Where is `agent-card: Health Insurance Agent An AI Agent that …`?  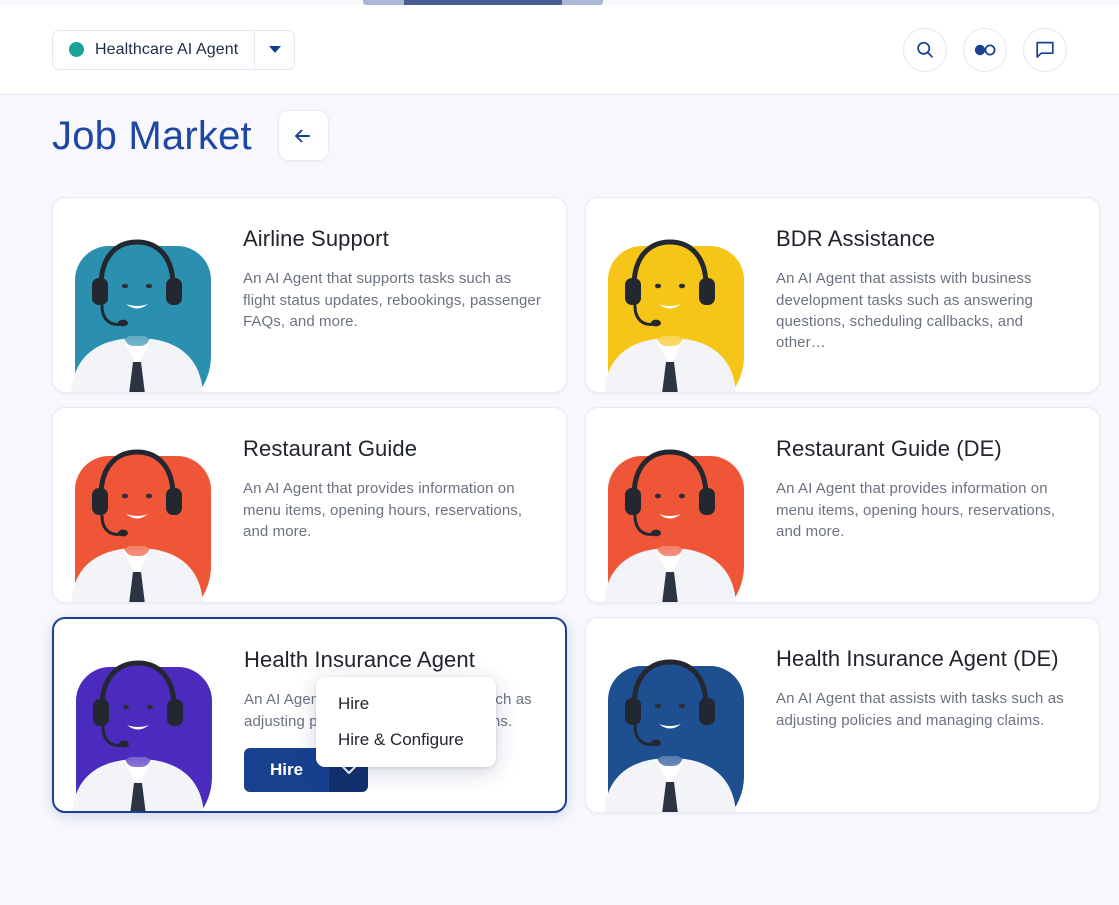 agent-card: Health Insurance Agent An AI Agent that … is located at coordinates (309, 715).